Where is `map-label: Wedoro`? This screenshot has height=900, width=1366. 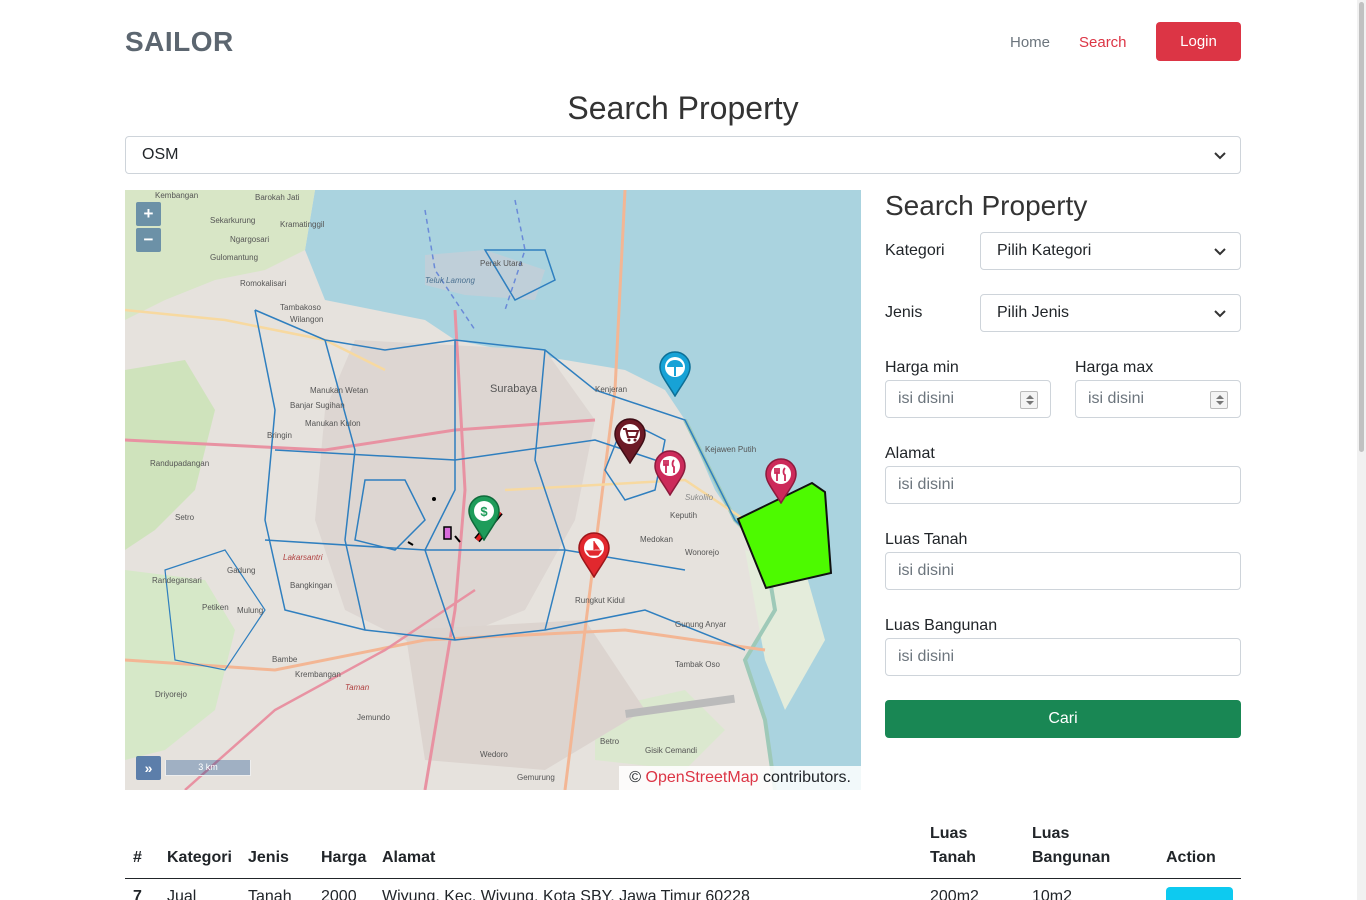
map-label: Wedoro is located at coordinates (494, 754).